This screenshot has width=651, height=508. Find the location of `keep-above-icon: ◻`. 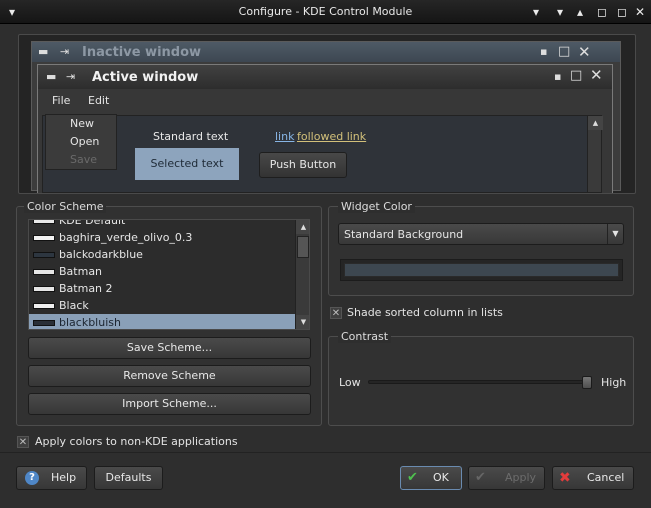

keep-above-icon: ◻ is located at coordinates (602, 12).